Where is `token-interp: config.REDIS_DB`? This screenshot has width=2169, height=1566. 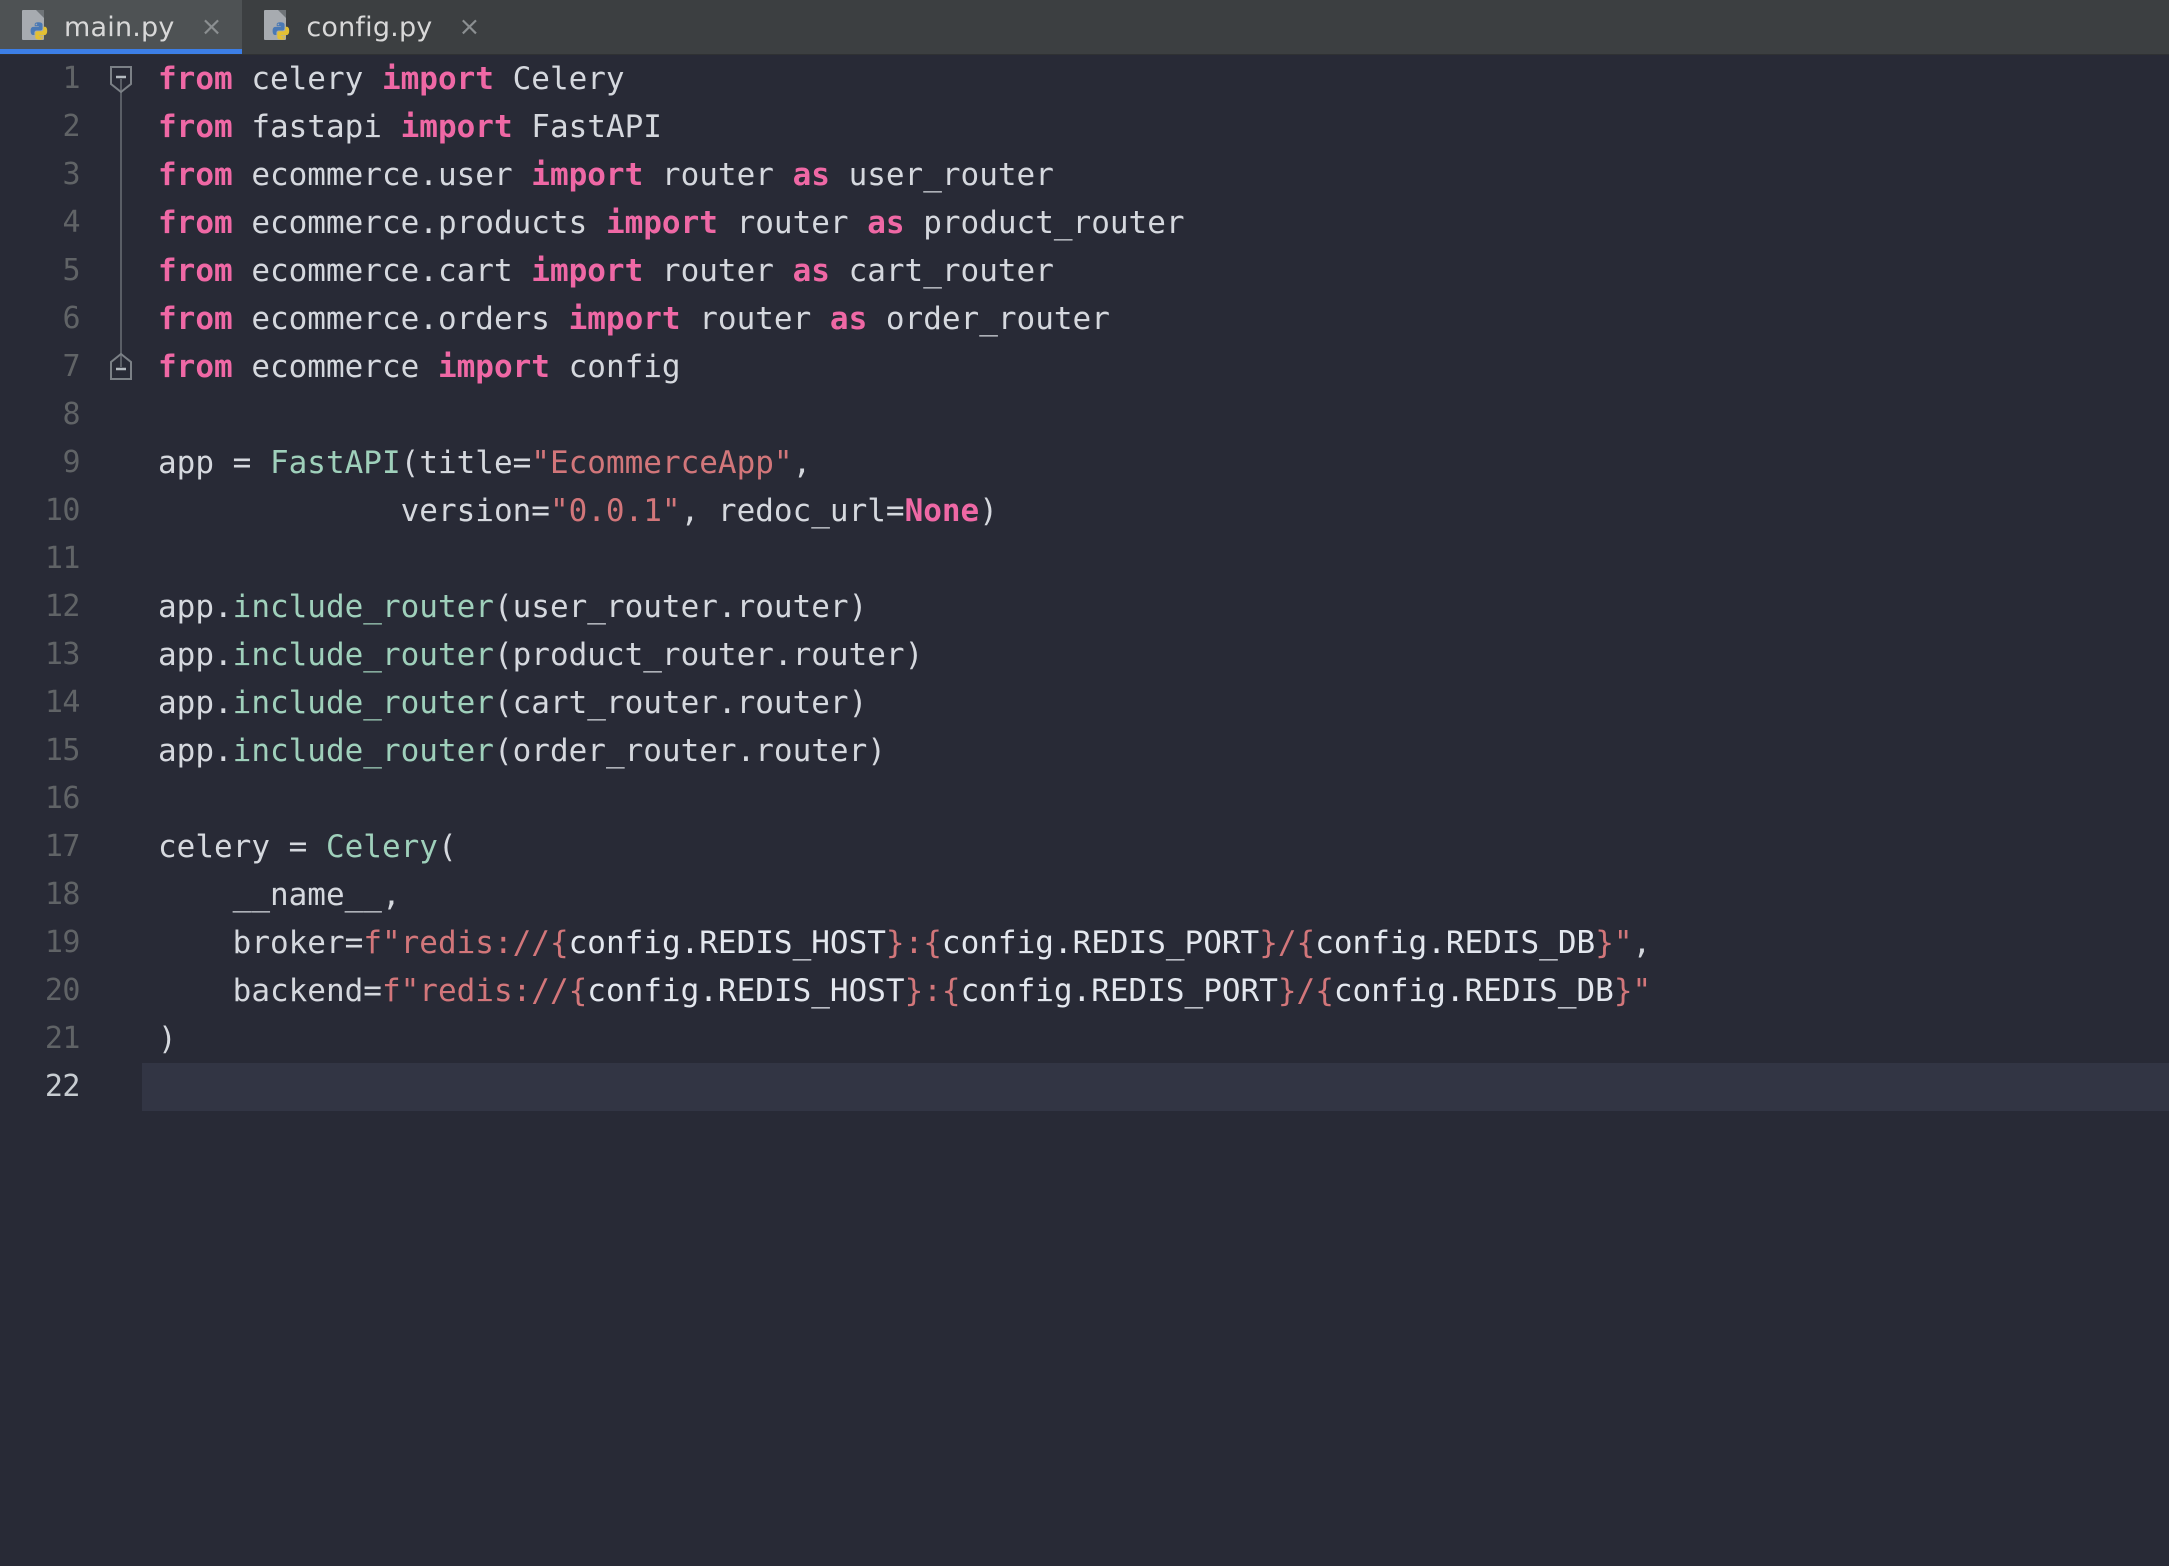
token-interp: config.REDIS_DB is located at coordinates (1455, 943).